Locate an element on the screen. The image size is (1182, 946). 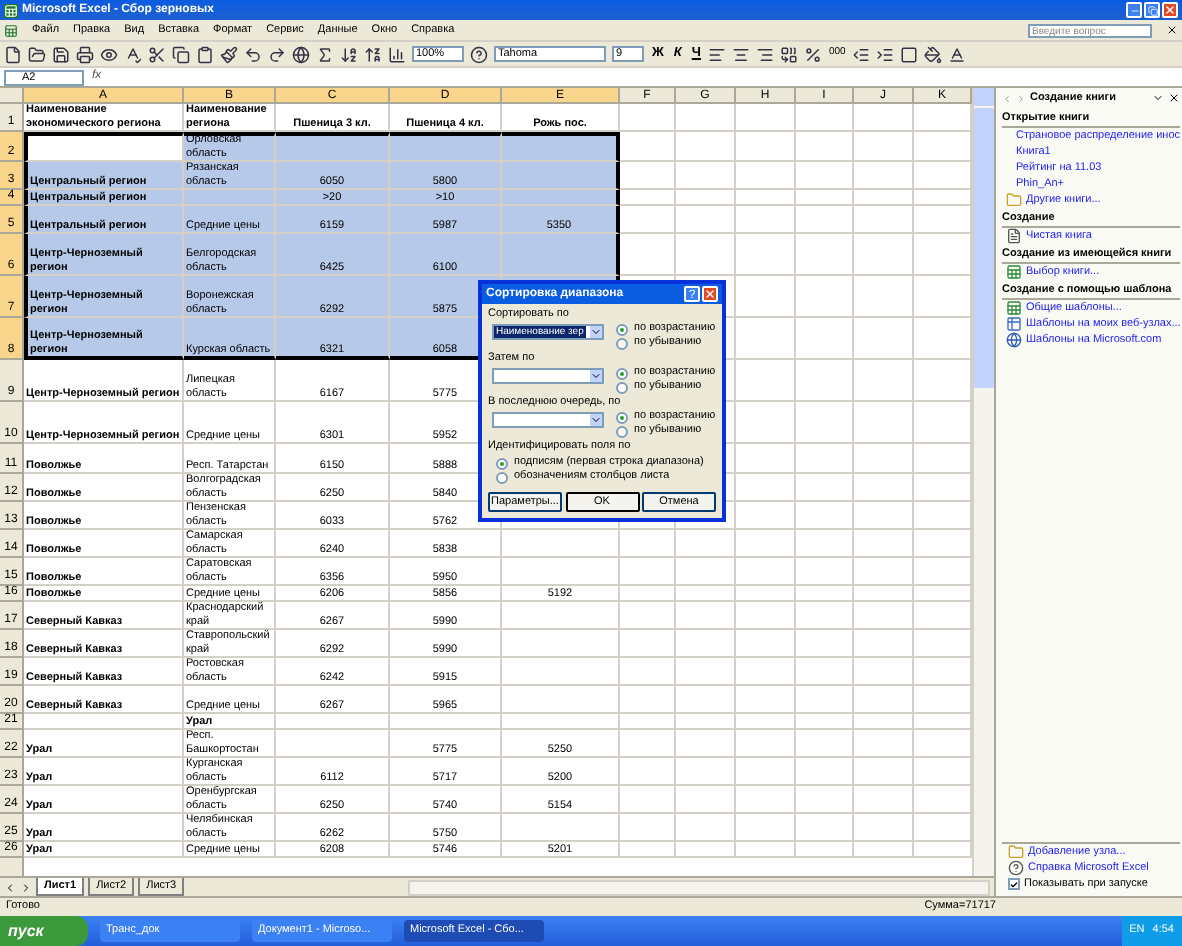
sort-ascending-icon is located at coordinates (349, 54).